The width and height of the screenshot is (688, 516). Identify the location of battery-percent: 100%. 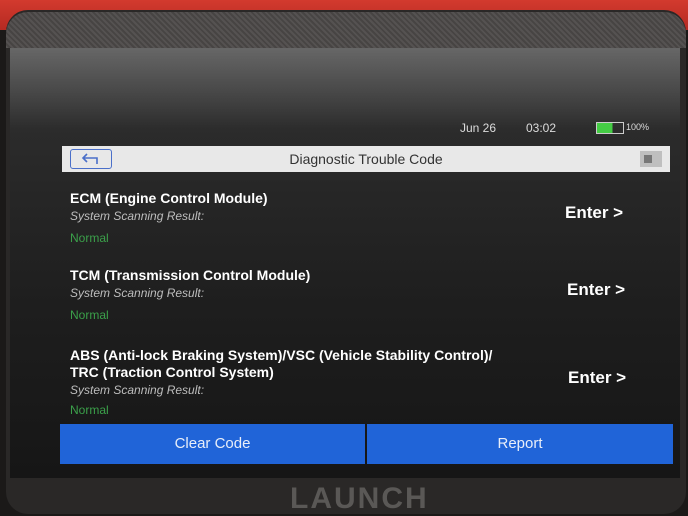
(638, 127).